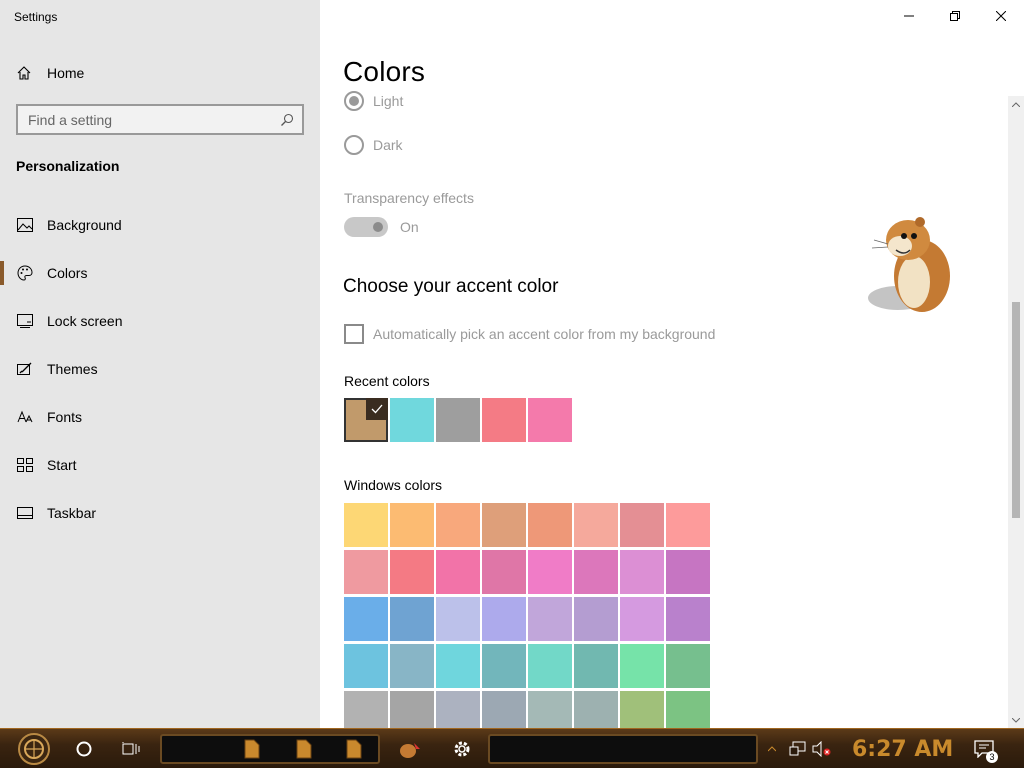 The height and width of the screenshot is (768, 1024). Describe the element at coordinates (160, 369) in the screenshot. I see `sidebar-item-themes: Themes` at that location.